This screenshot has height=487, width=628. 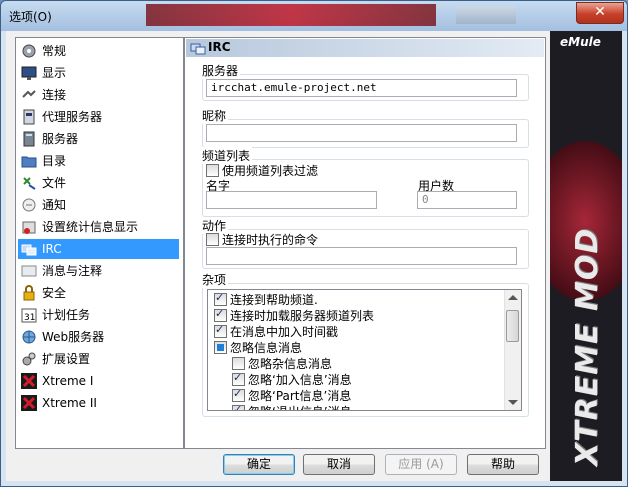 I want to click on help-button: 帮助, so click(x=503, y=464).